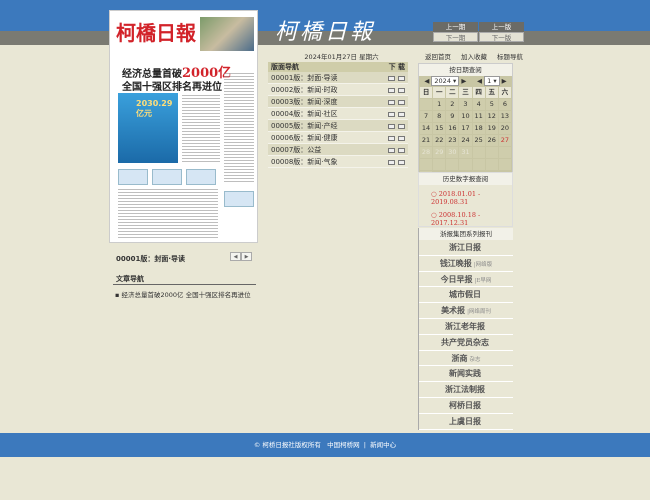  Describe the element at coordinates (478, 164) in the screenshot. I see `calendar-day` at that location.